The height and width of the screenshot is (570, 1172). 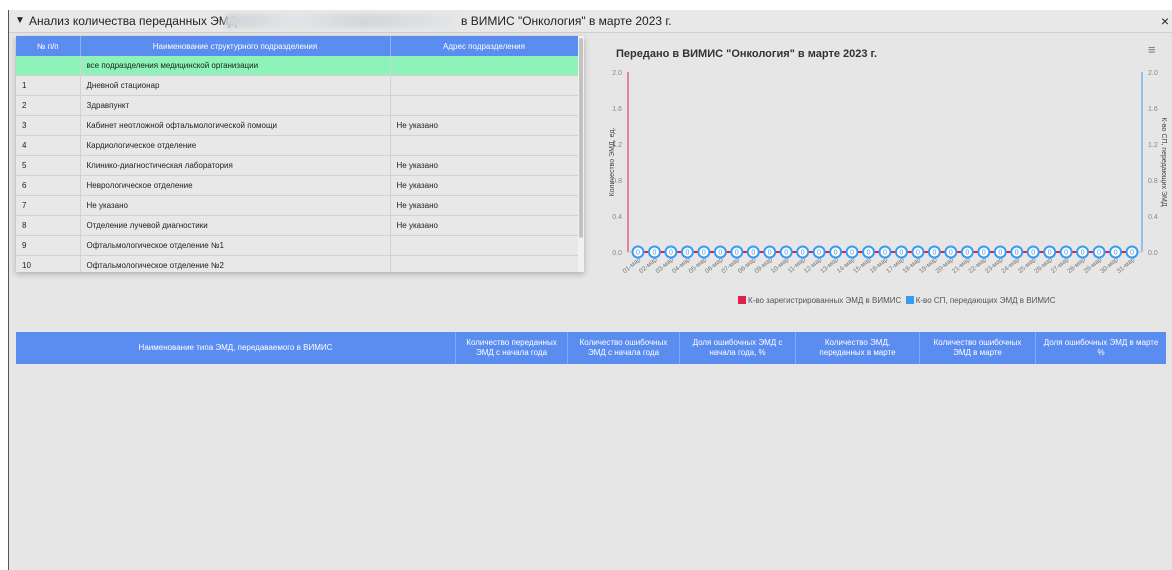 I want to click on col-header-sent-march: Количество ЭМД, переданных в марте, so click(x=858, y=348).